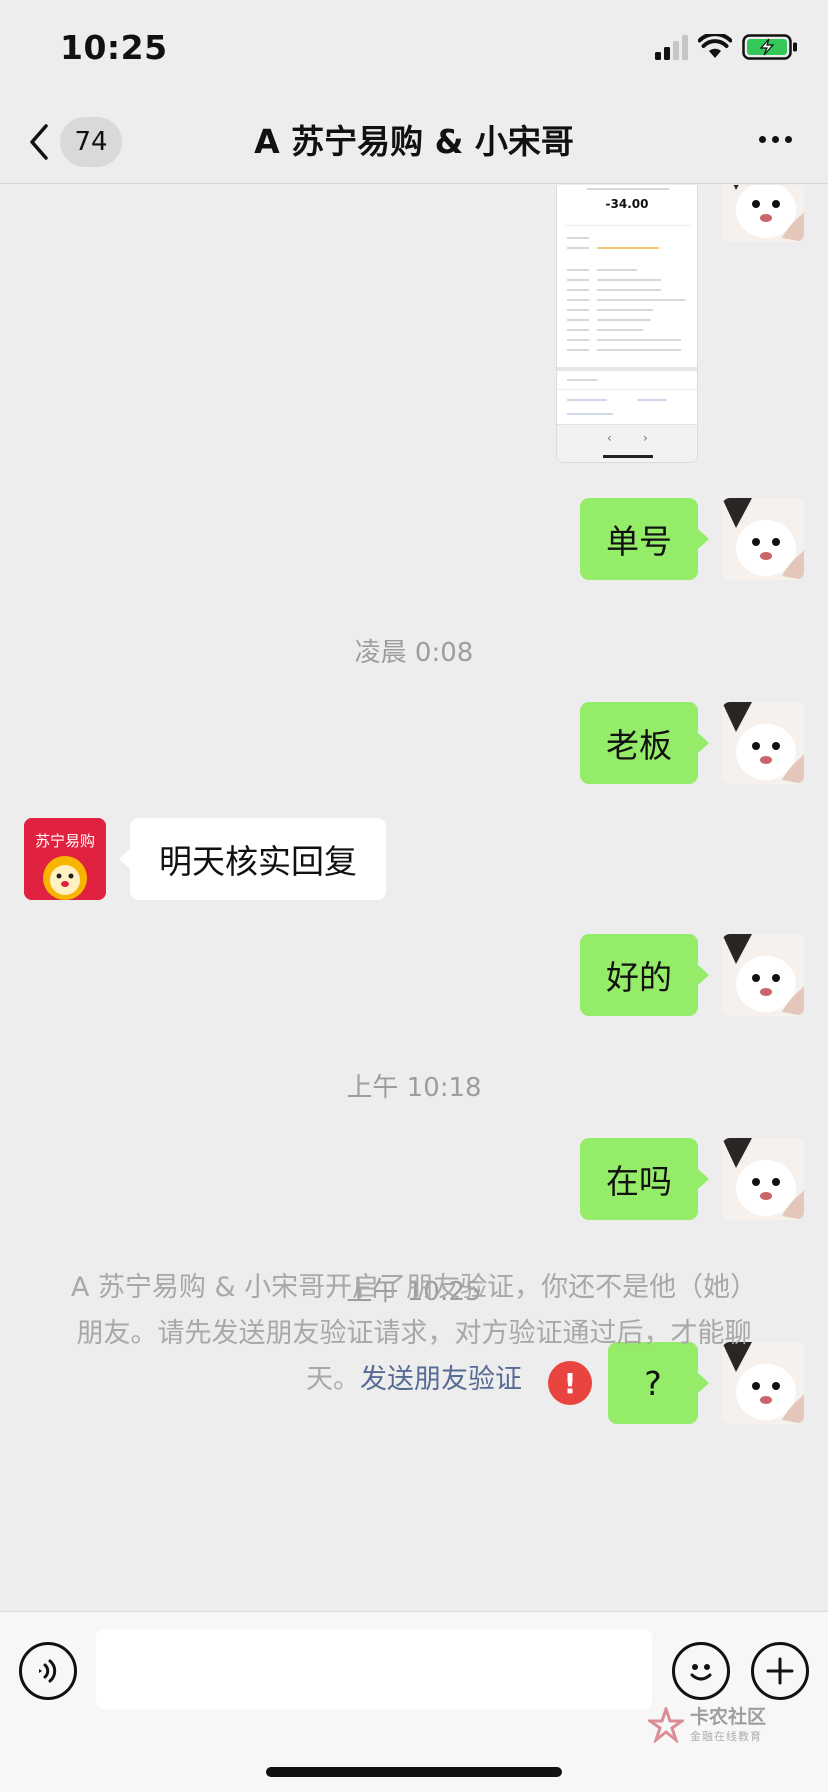 This screenshot has height=1792, width=828. I want to click on home-indicator, so click(414, 1772).